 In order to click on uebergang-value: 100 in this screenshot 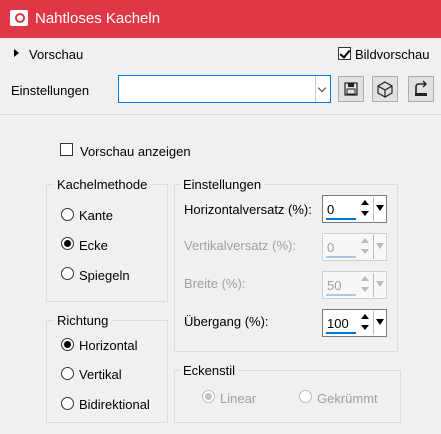, I will do `click(338, 323)`.